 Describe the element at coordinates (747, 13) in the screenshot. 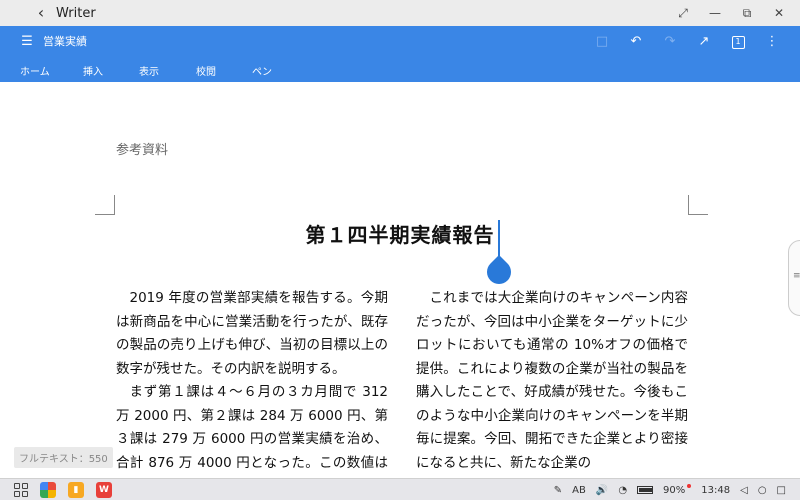

I see `restore-icon: ⧉` at that location.